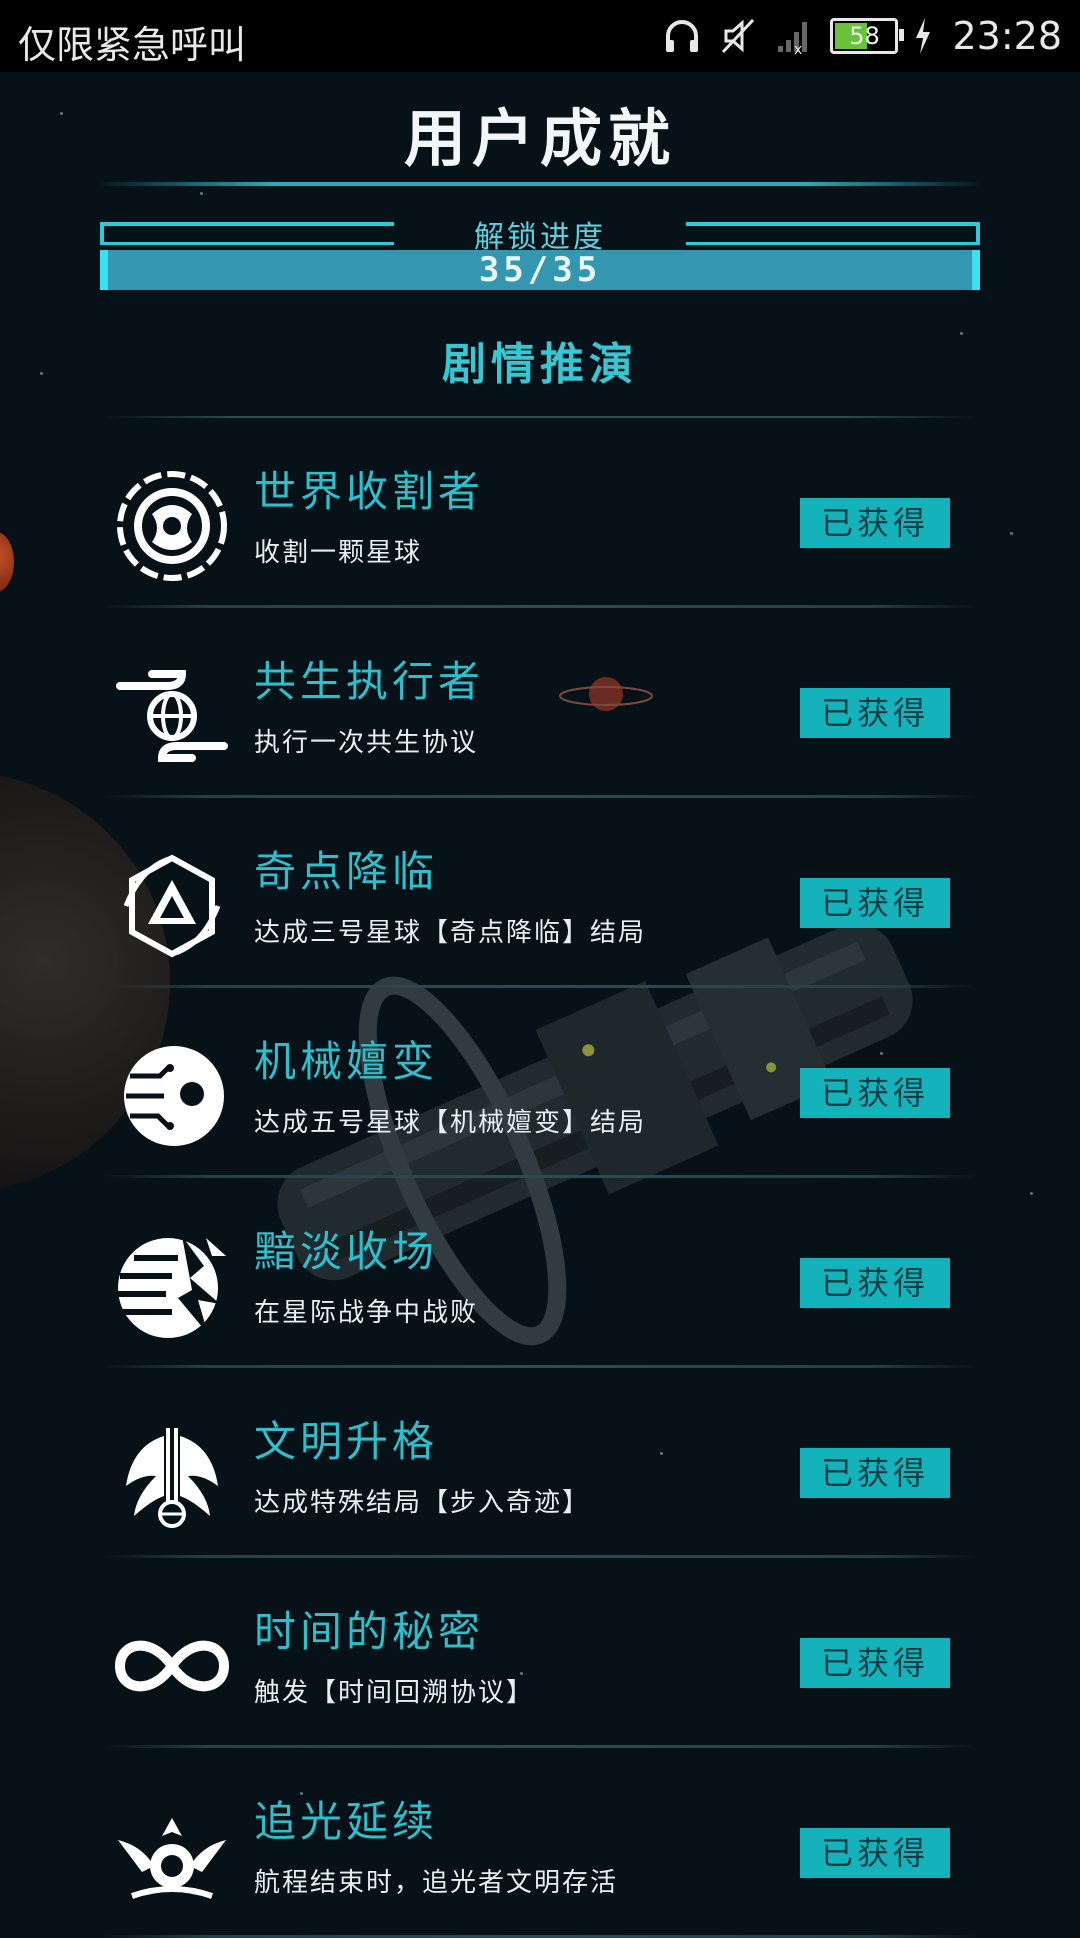 The width and height of the screenshot is (1080, 1938). What do you see at coordinates (422, 1503) in the screenshot?
I see `achievement-description: 达成特殊结局【步入奇迹】` at bounding box center [422, 1503].